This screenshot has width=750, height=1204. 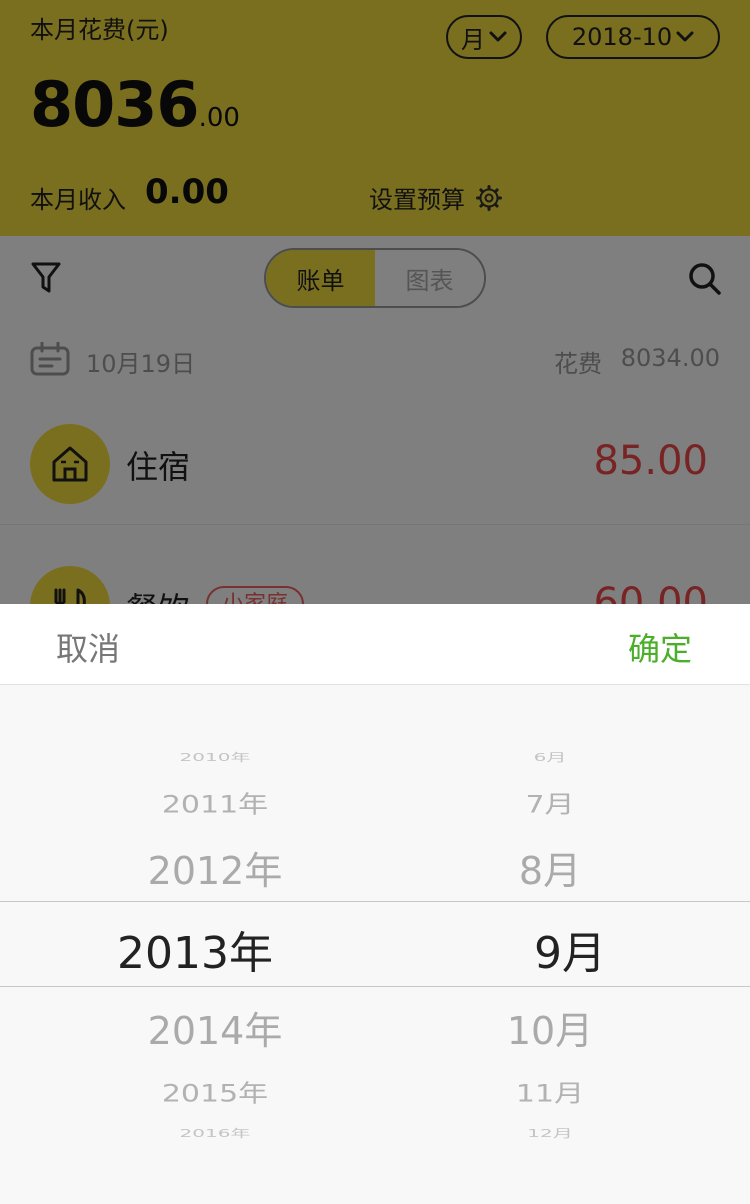 I want to click on cancel-button: 取消, so click(x=88, y=647).